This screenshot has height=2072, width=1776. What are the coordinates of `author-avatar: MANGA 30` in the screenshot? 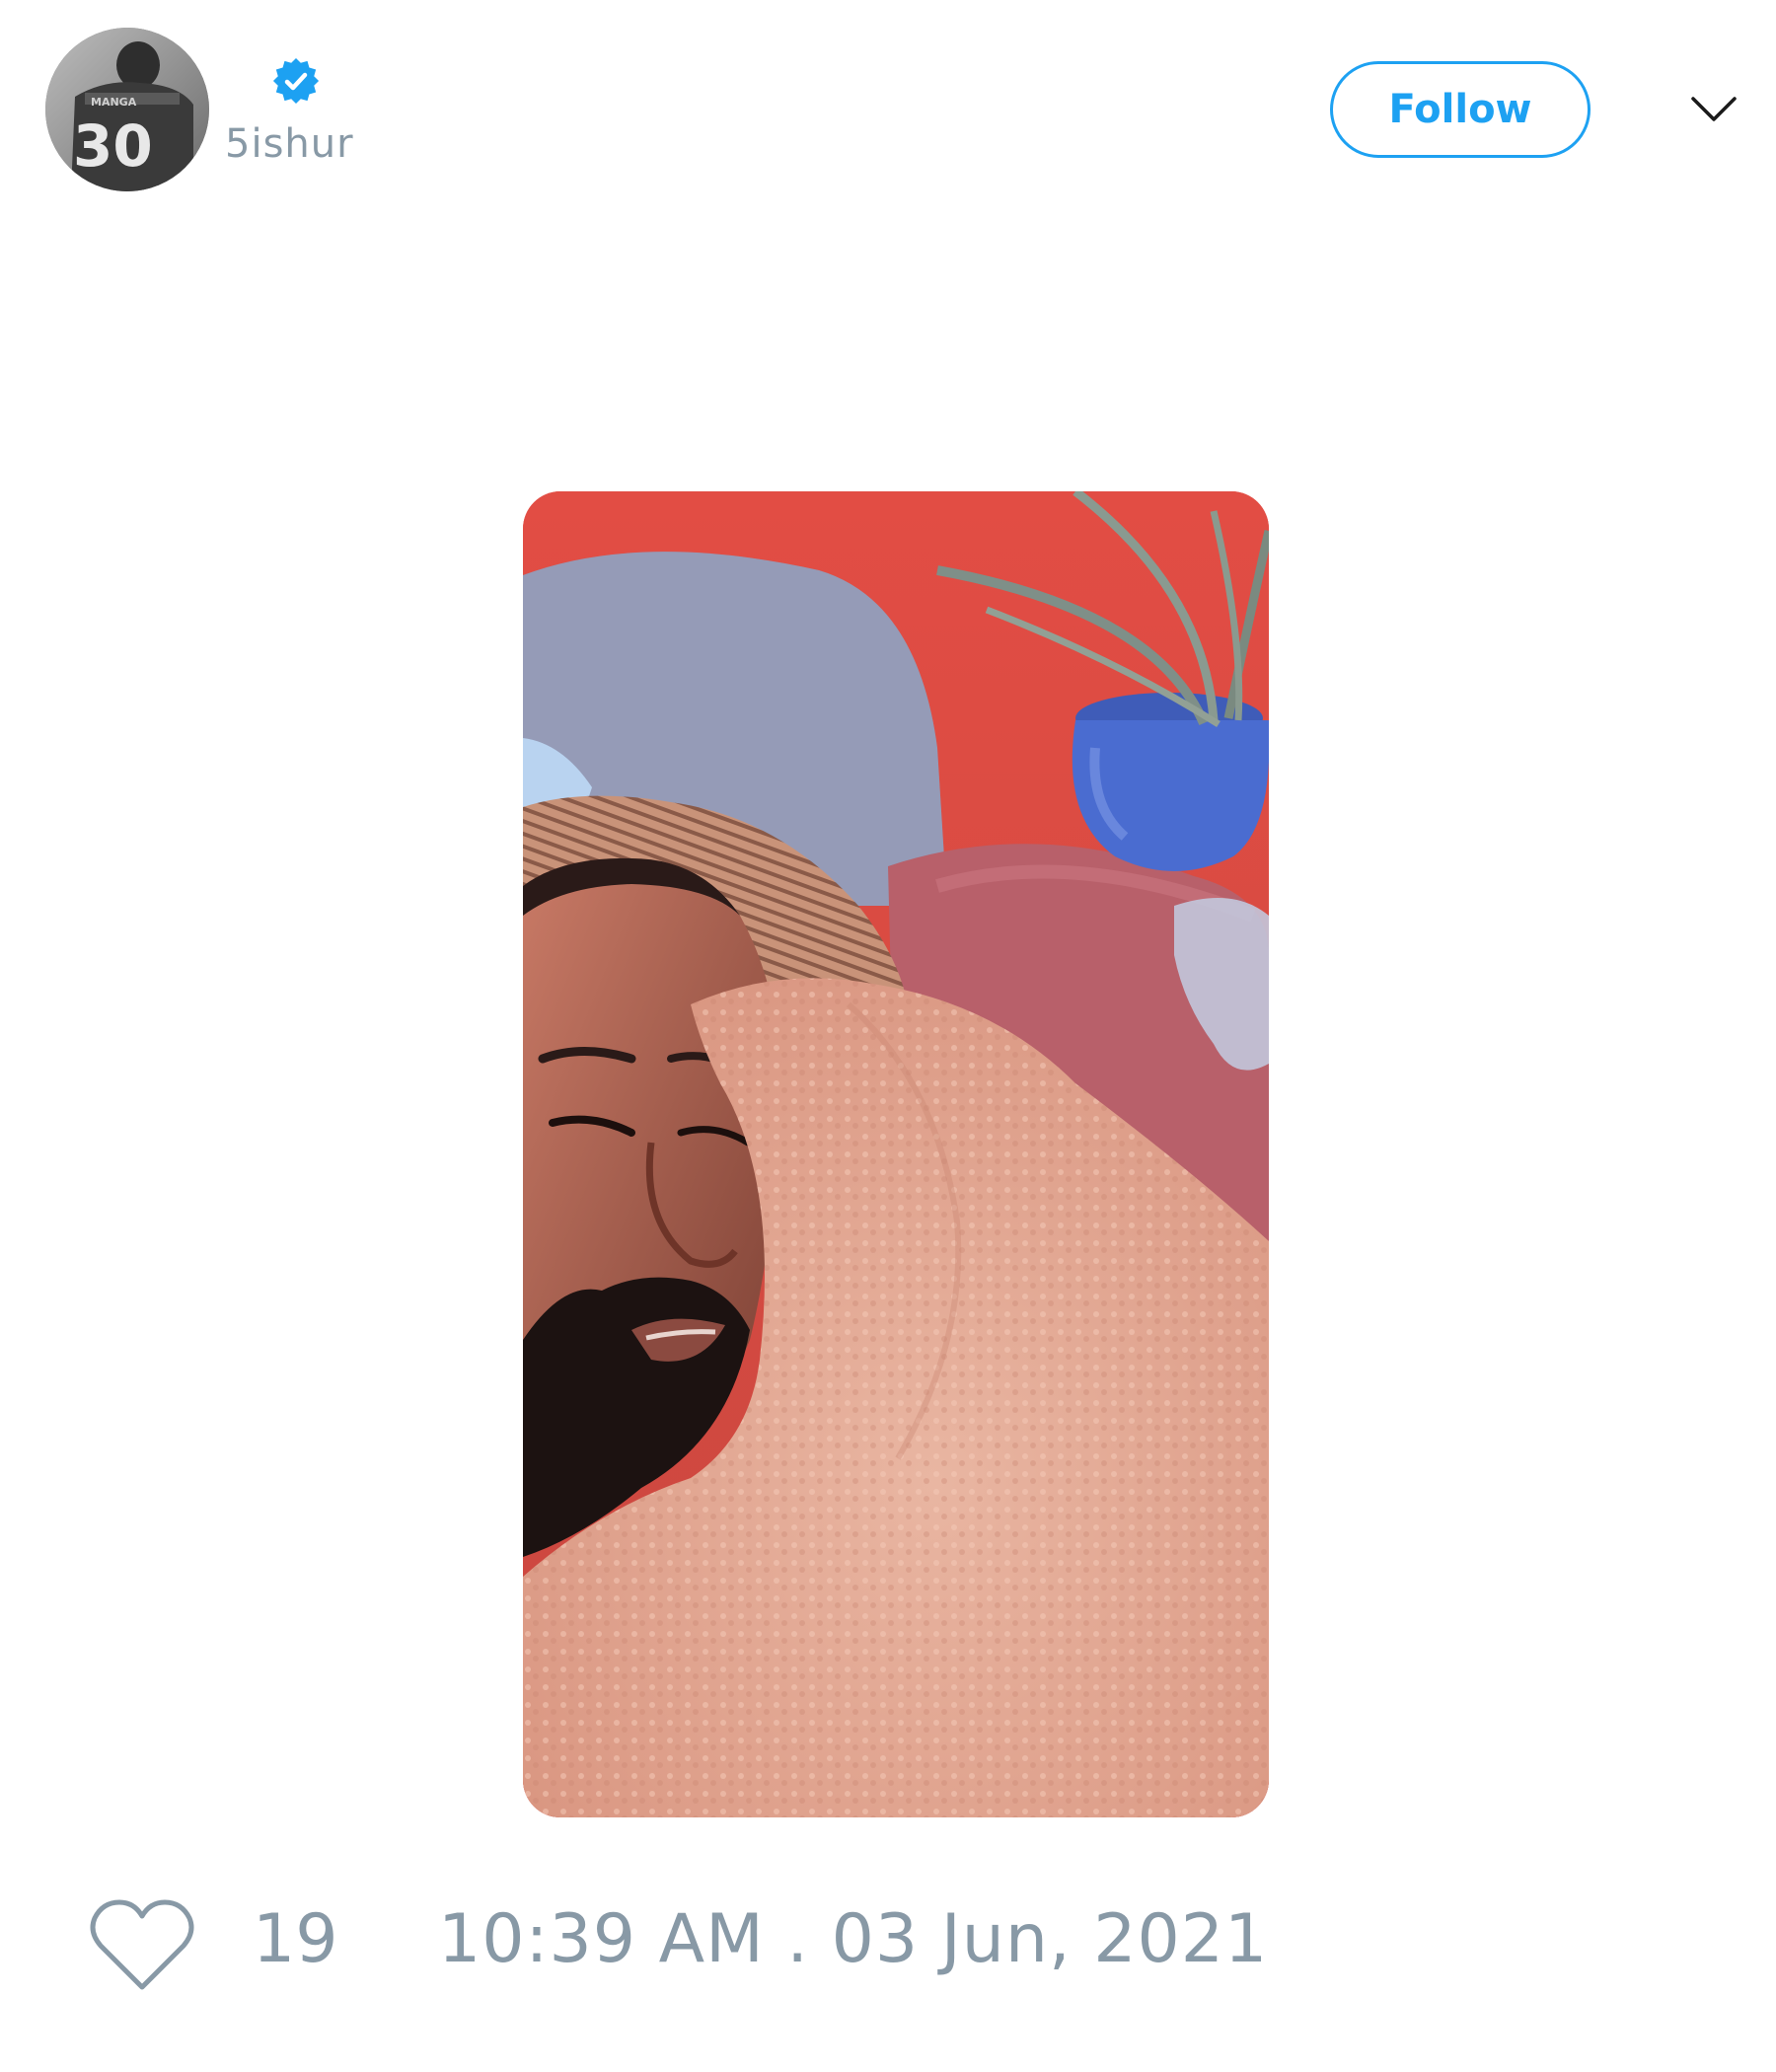 It's located at (127, 110).